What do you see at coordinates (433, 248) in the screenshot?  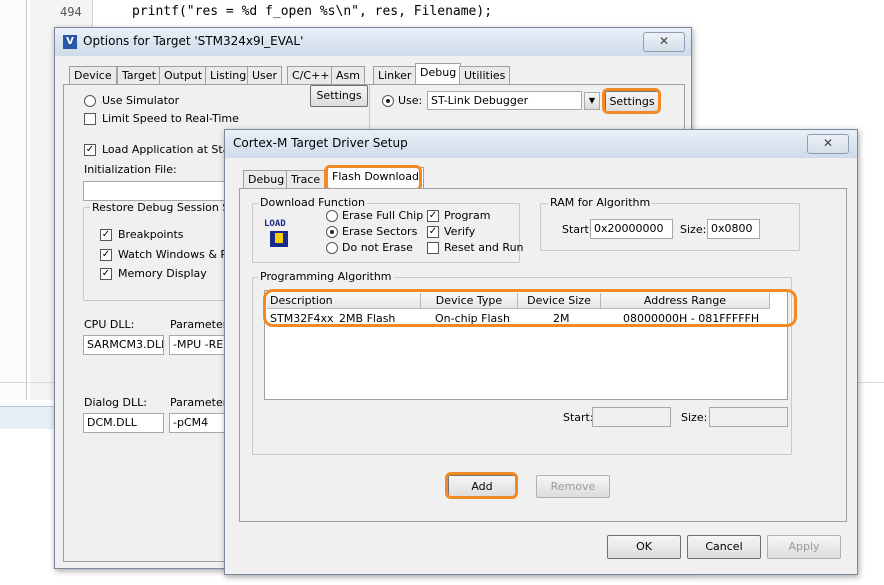 I see `reset-and-run-checkbox` at bounding box center [433, 248].